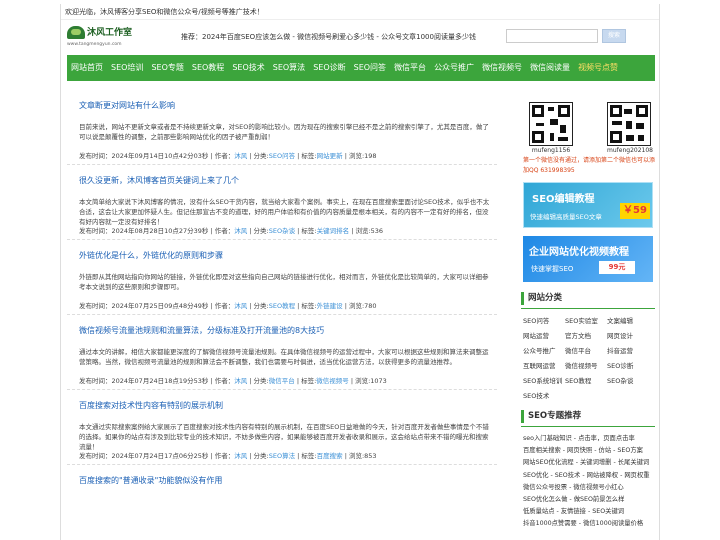  Describe the element at coordinates (590, 476) in the screenshot. I see `topic-link: SEO优化 - SEO技术 - 网站被降权 - 网页权重` at that location.